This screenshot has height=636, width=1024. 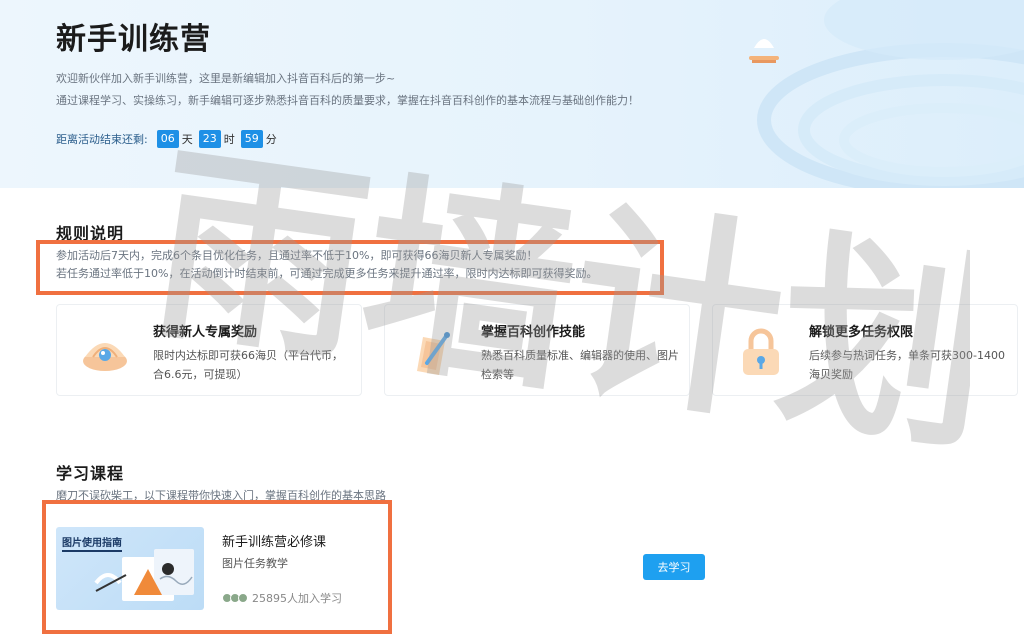 I want to click on countdown-days: 06, so click(x=167, y=139).